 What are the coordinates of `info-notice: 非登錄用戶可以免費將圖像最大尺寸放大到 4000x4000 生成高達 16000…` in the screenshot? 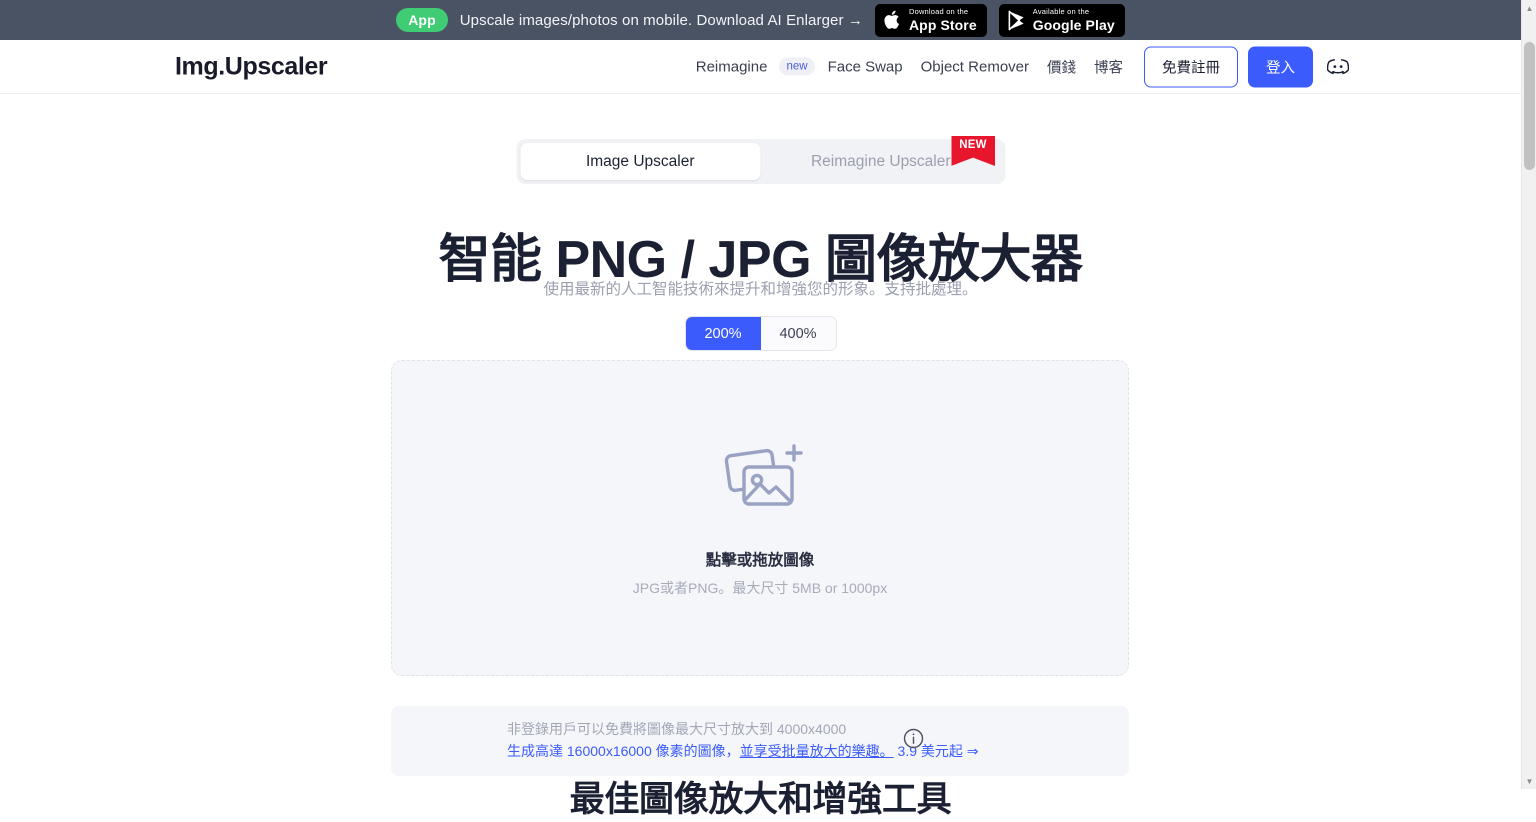 It's located at (760, 741).